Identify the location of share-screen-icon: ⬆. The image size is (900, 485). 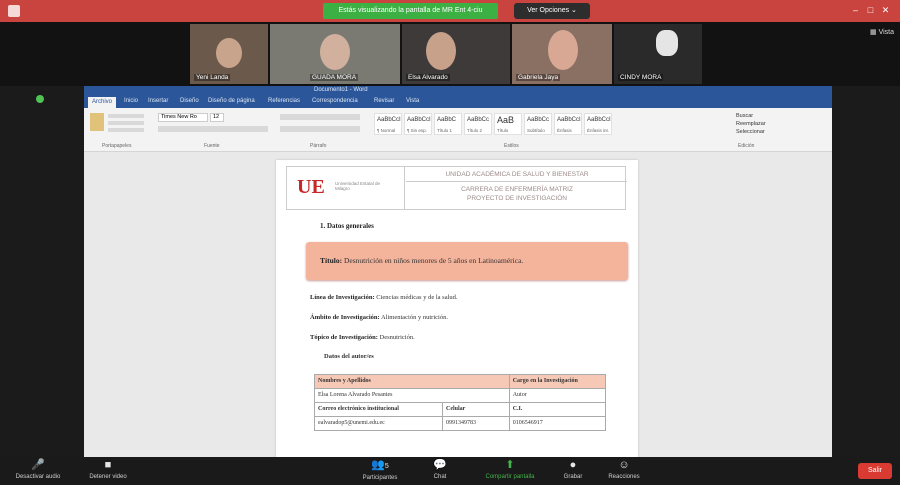
(510, 465).